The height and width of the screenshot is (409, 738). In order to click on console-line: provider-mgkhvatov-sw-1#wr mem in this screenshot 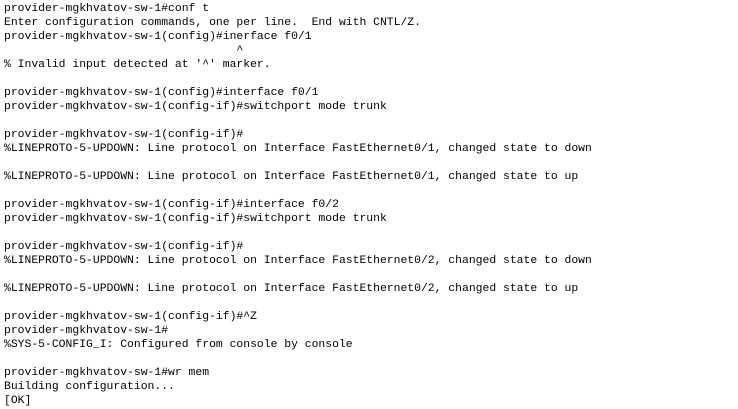, I will do `click(107, 373)`.